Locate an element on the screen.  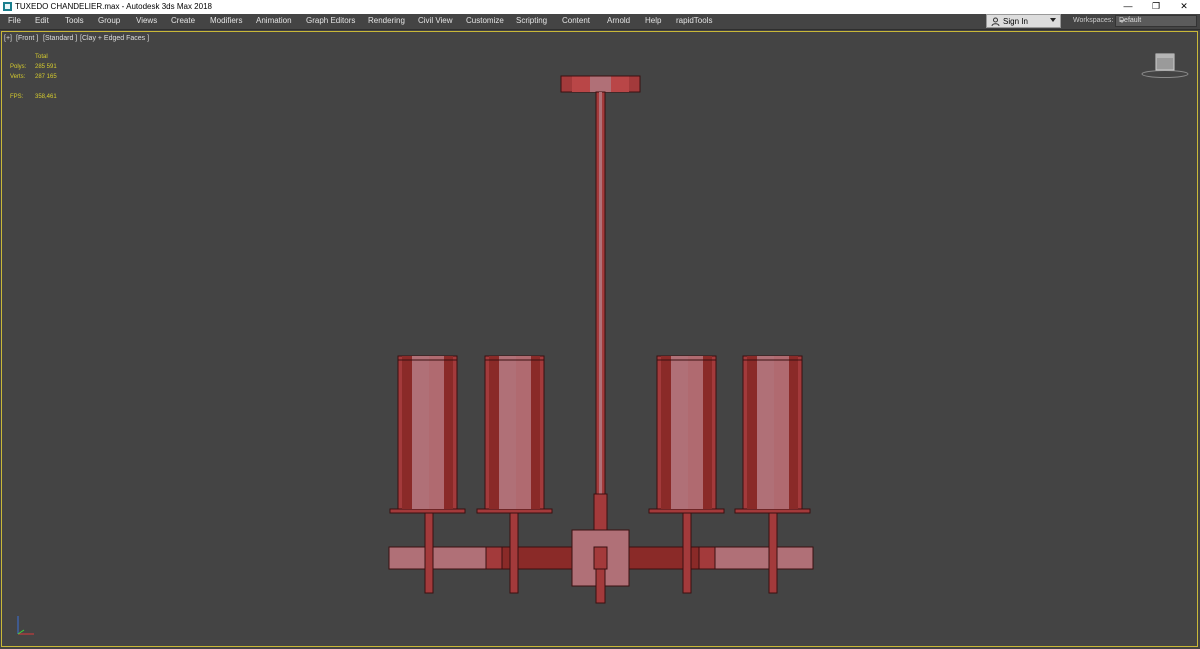
ceiling-canopy is located at coordinates (600, 84).